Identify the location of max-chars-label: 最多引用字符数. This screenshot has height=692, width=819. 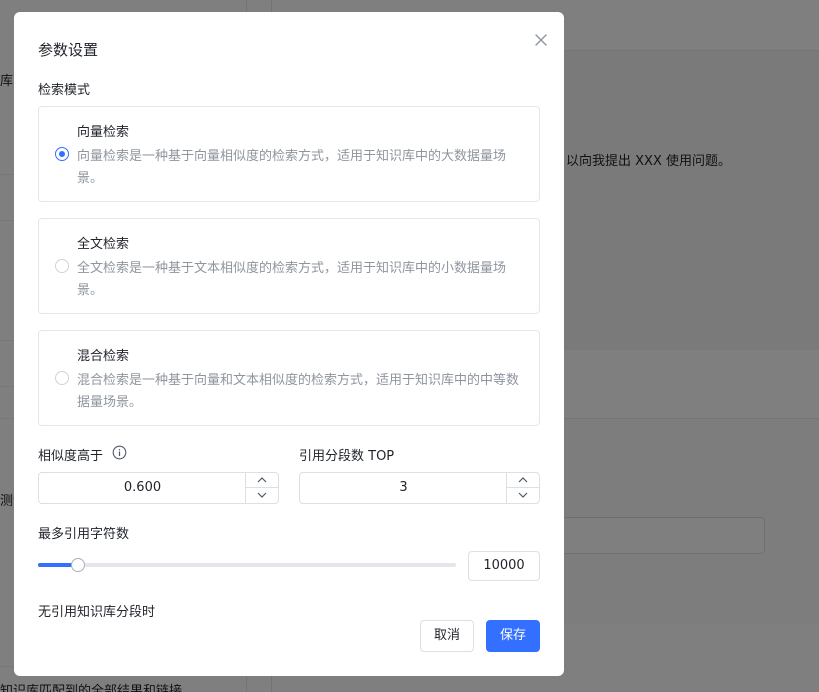
(84, 534).